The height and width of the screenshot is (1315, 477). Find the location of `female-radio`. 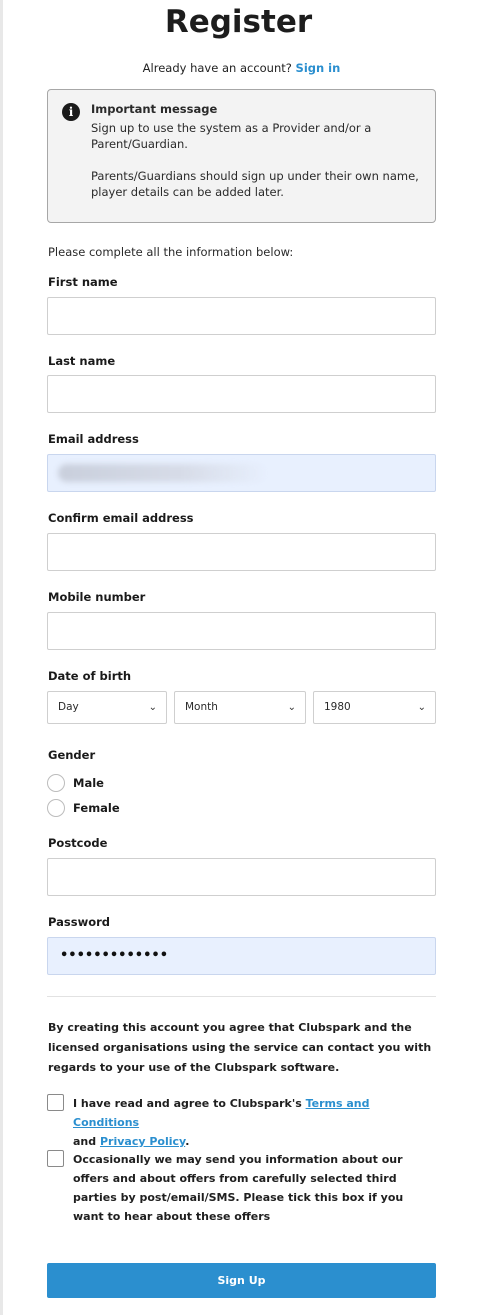

female-radio is located at coordinates (56, 808).